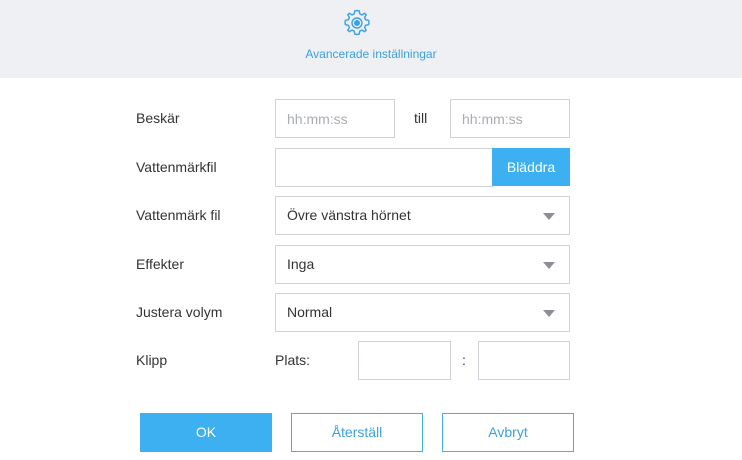 Image resolution: width=742 pixels, height=460 pixels. Describe the element at coordinates (152, 360) in the screenshot. I see `crop-label: Klipp` at that location.